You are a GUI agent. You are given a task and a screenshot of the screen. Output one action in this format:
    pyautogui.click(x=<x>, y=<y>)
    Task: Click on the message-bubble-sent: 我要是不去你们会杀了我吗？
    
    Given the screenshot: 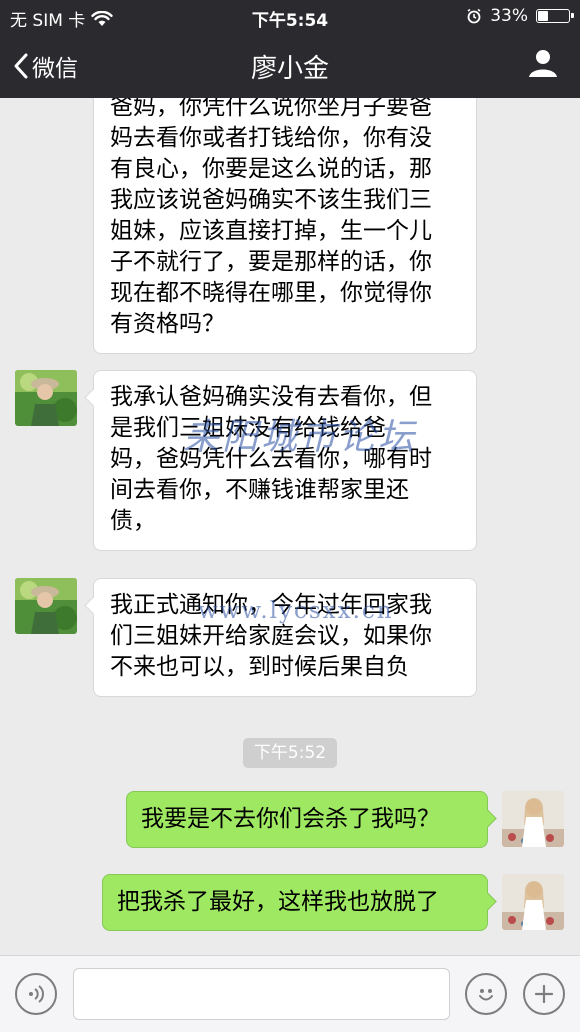 What is the action you would take?
    pyautogui.click(x=311, y=819)
    